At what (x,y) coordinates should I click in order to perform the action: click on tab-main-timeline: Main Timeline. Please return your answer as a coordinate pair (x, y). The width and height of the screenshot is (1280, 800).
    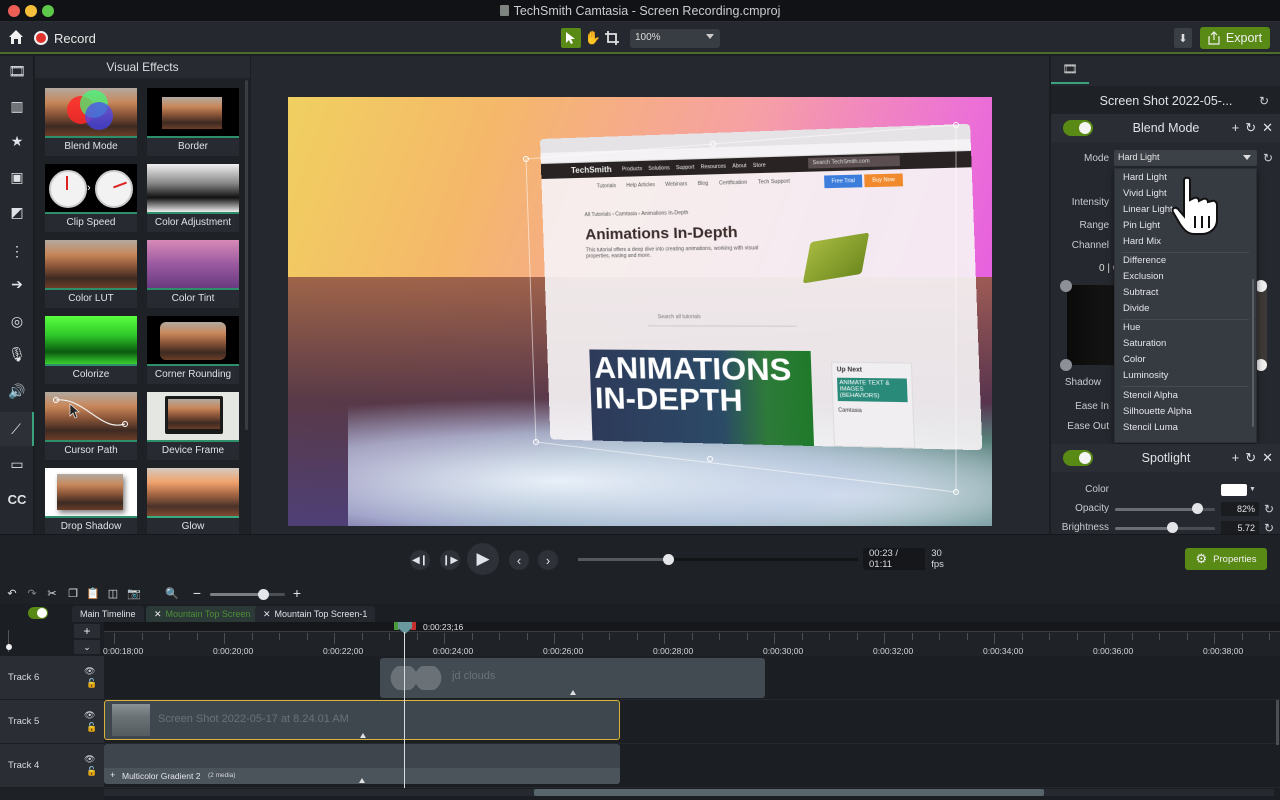
    Looking at the image, I should click on (108, 614).